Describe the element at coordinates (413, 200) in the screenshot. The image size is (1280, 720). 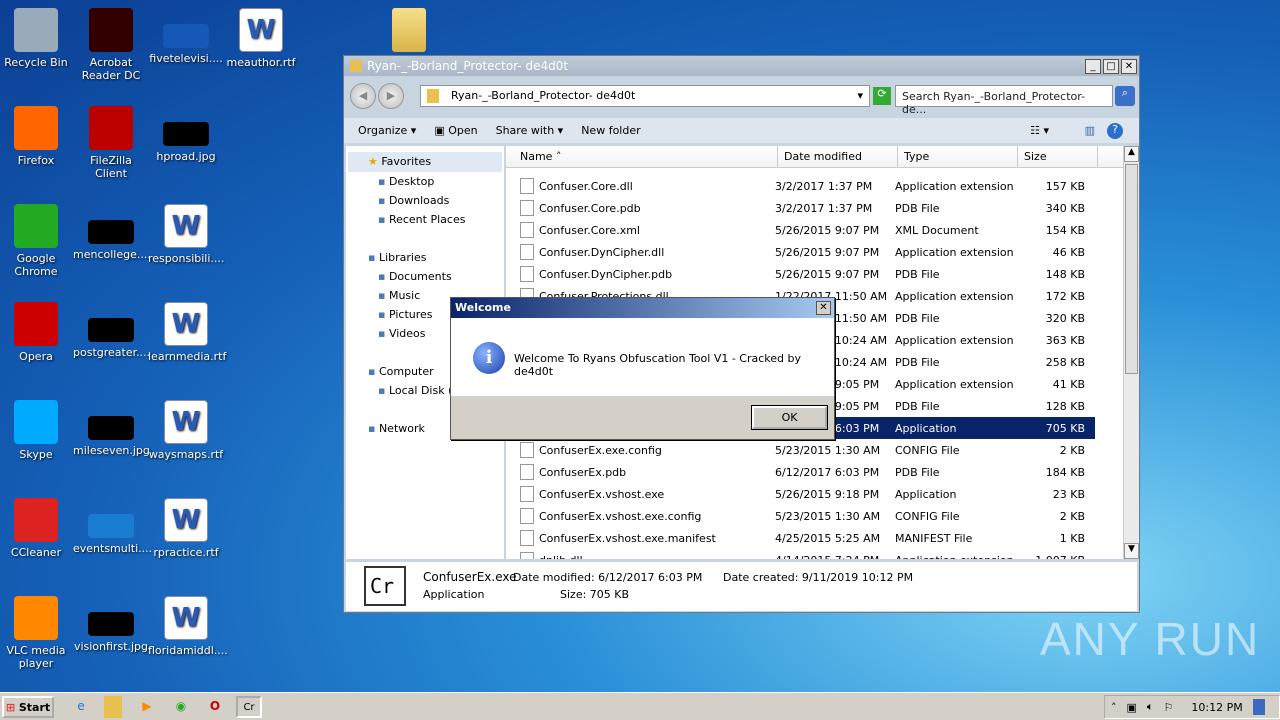
I see `nav-item-downloads: ▪ Downloads` at that location.